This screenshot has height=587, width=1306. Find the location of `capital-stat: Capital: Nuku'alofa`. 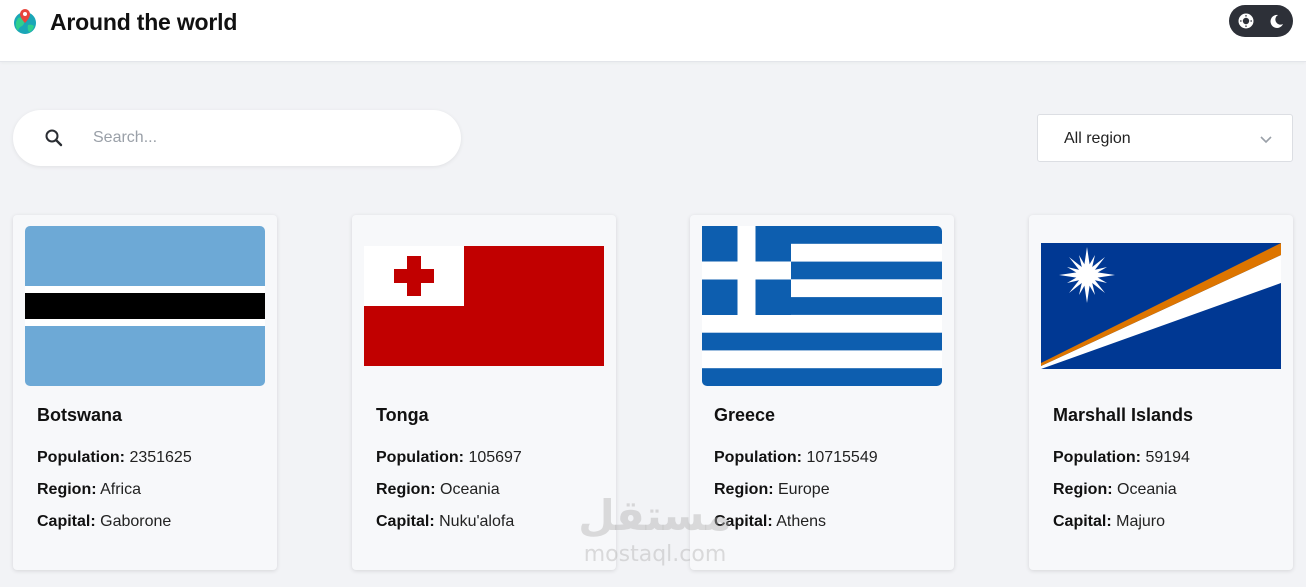

capital-stat: Capital: Nuku'alofa is located at coordinates (445, 521).